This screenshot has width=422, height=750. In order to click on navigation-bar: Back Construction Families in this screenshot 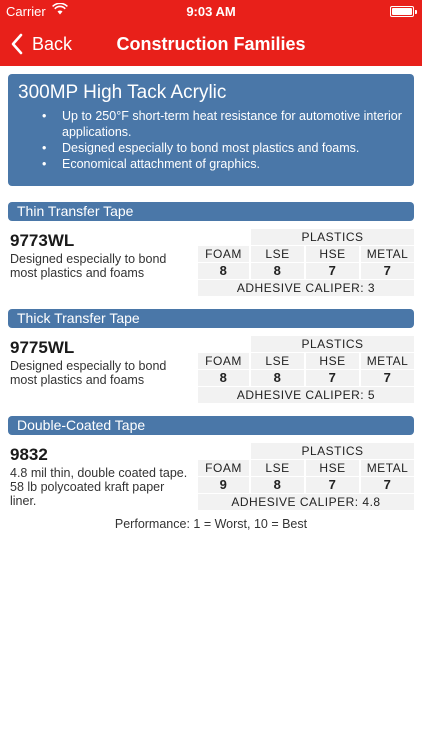, I will do `click(211, 44)`.